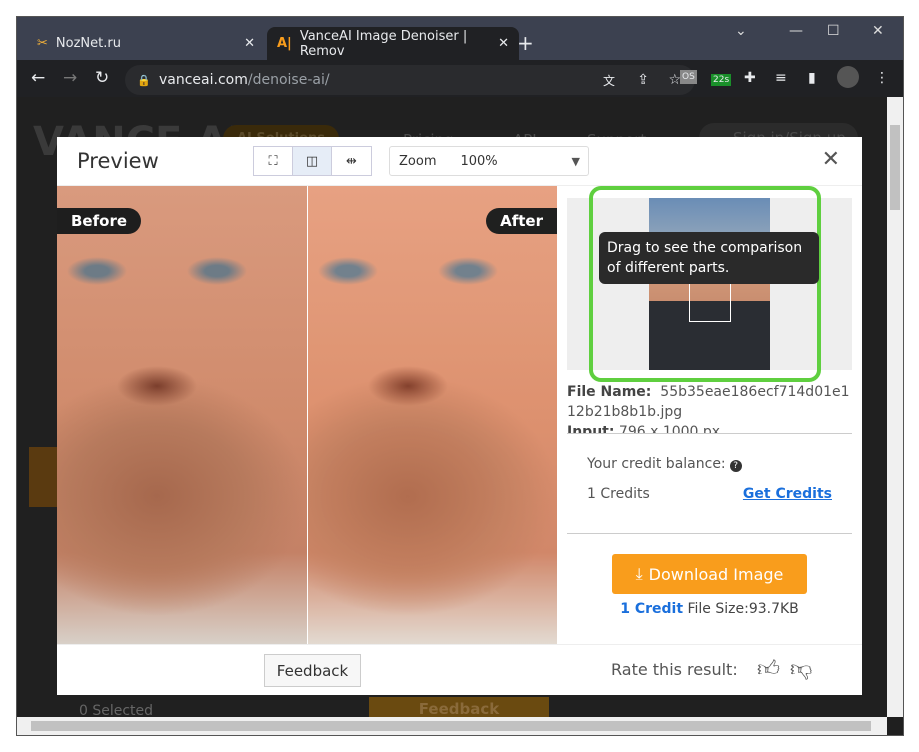 The image size is (919, 752). What do you see at coordinates (882, 78) in the screenshot?
I see `menu-icon: ⋮` at bounding box center [882, 78].